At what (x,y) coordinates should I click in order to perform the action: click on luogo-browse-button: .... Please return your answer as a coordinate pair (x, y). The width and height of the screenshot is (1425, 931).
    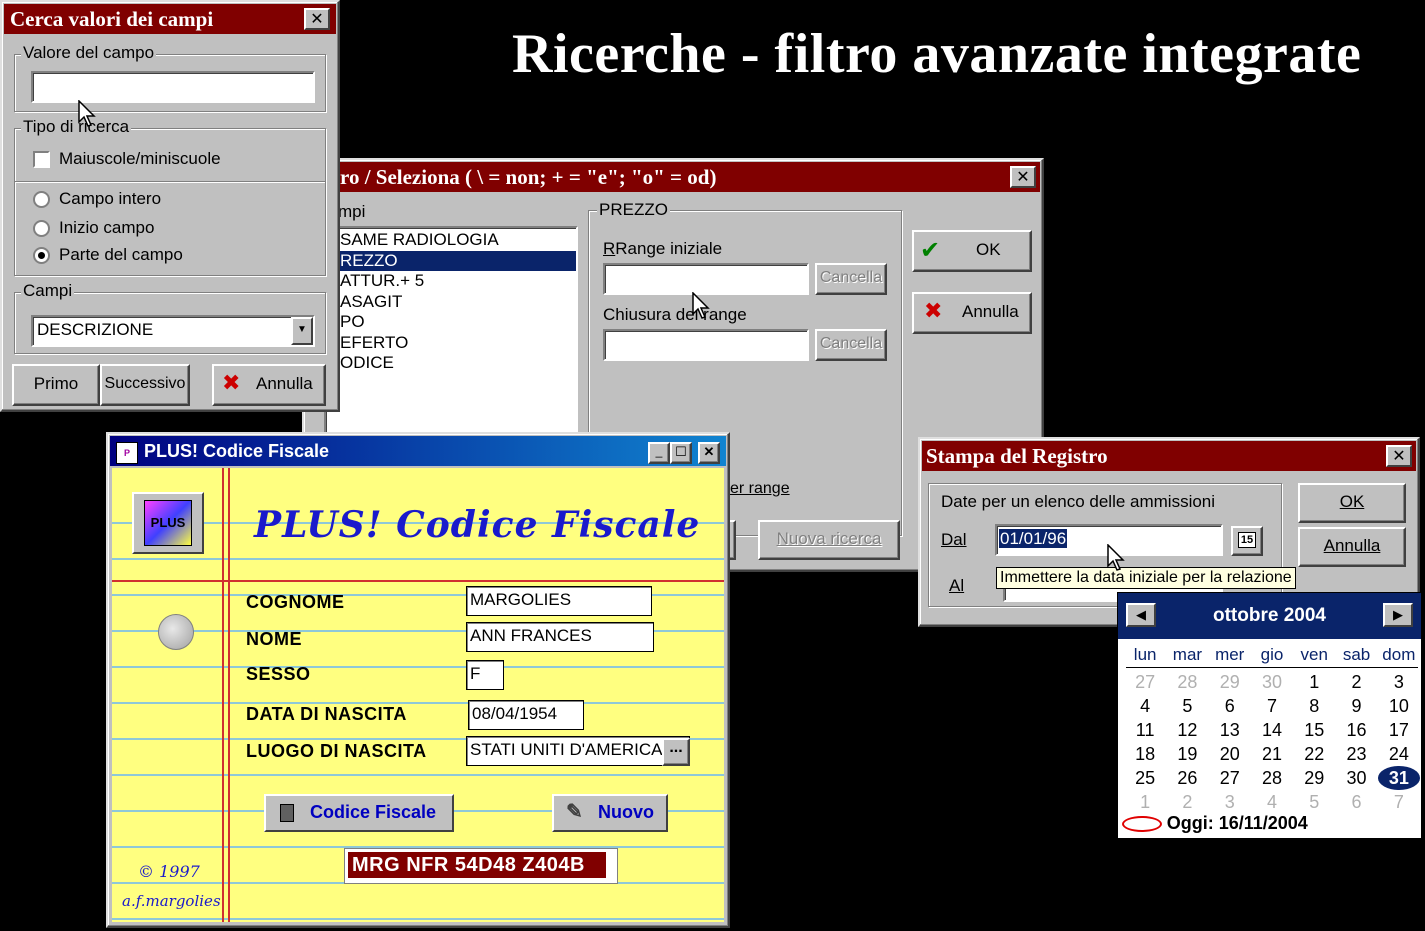
    Looking at the image, I should click on (676, 752).